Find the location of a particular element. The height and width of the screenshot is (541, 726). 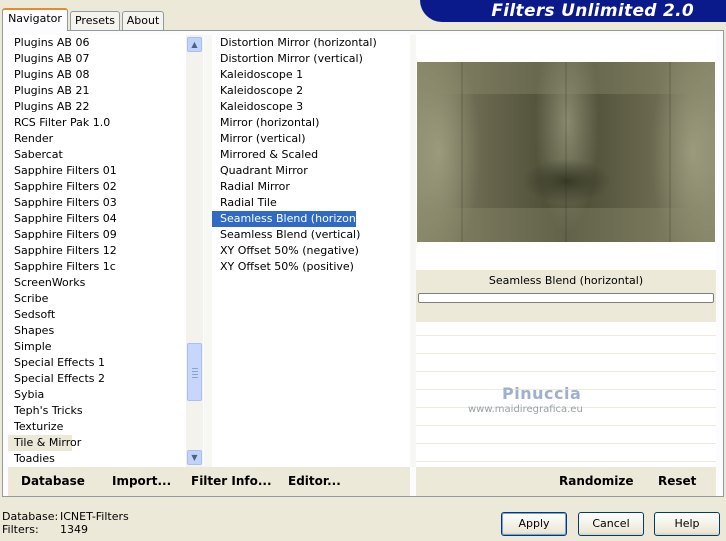

category-item: Plugins AB 08 is located at coordinates (97, 75).